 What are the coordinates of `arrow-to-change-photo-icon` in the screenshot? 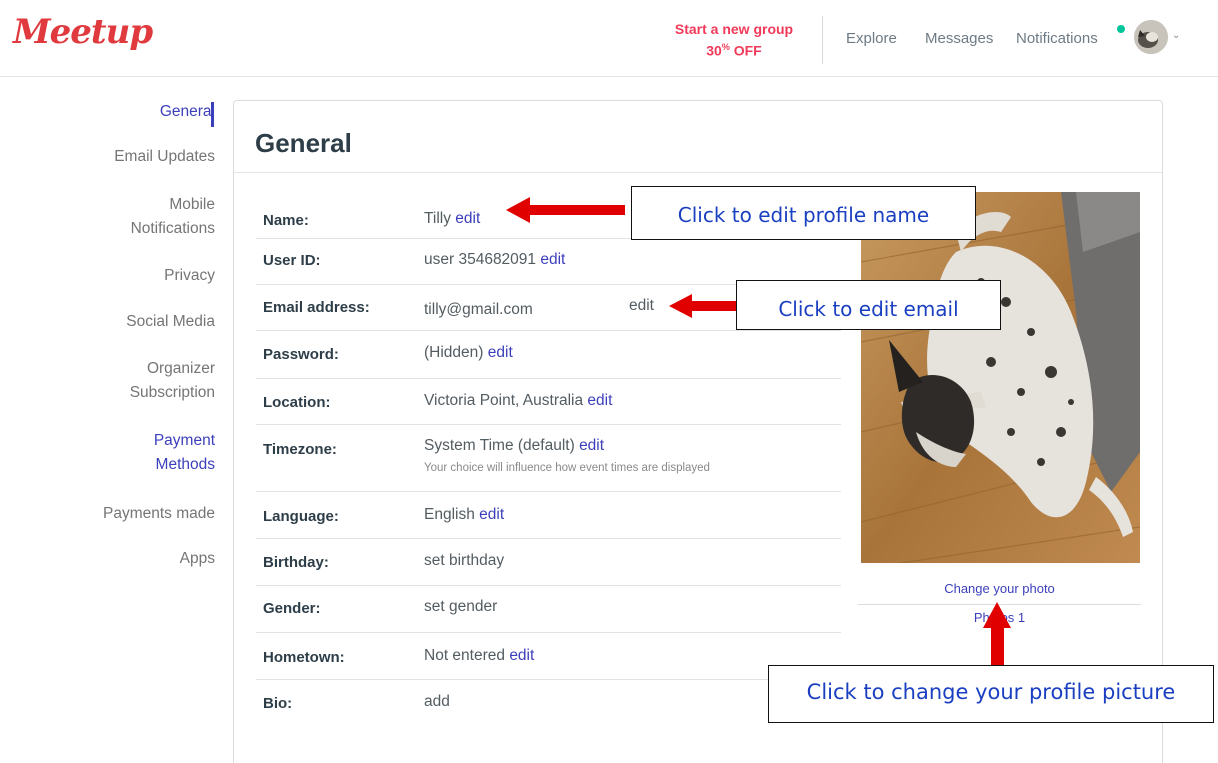 It's located at (997, 633).